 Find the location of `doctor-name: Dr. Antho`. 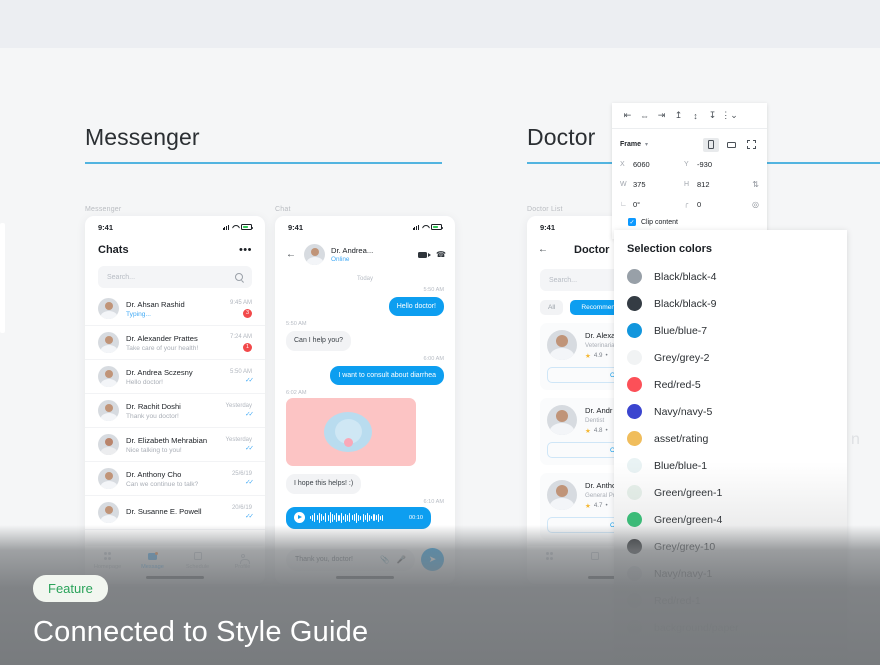

doctor-name: Dr. Antho is located at coordinates (601, 485).